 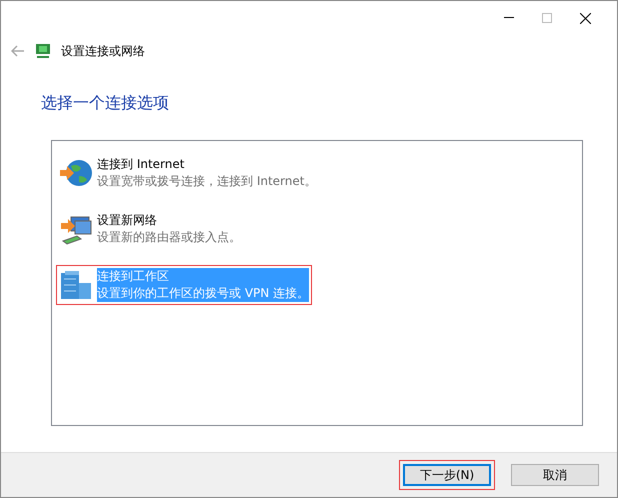 What do you see at coordinates (76, 173) in the screenshot?
I see `globe-icon` at bounding box center [76, 173].